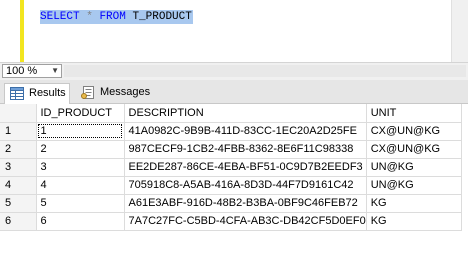 The image size is (468, 259). Describe the element at coordinates (18, 185) in the screenshot. I see `row-number: 4` at that location.